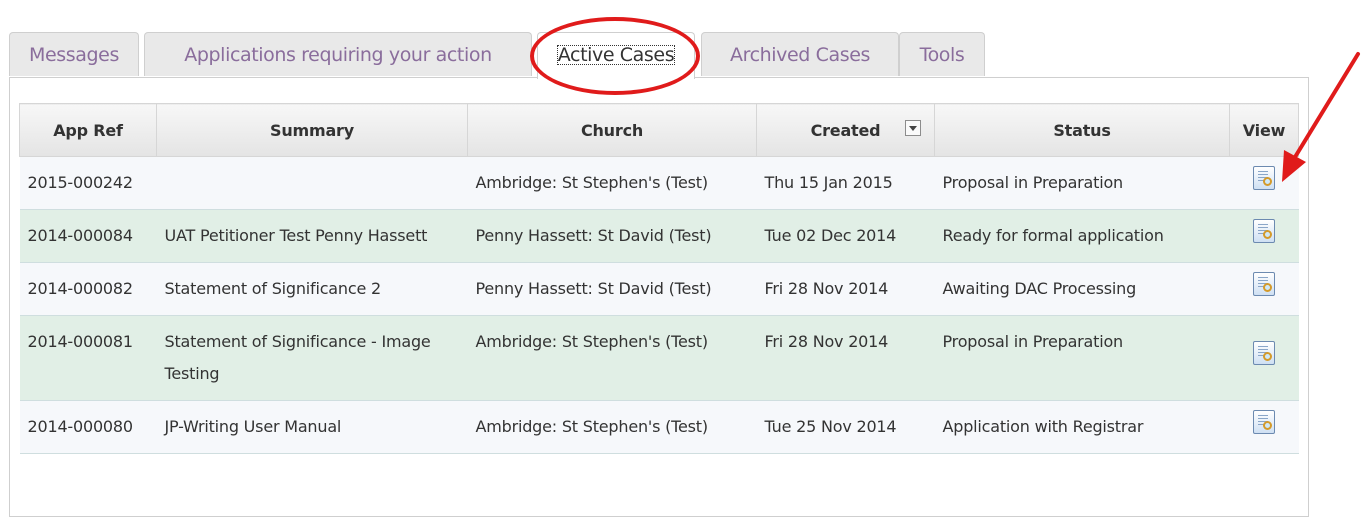 The image size is (1365, 517). I want to click on cell-app-ref: 2015-000242, so click(88, 183).